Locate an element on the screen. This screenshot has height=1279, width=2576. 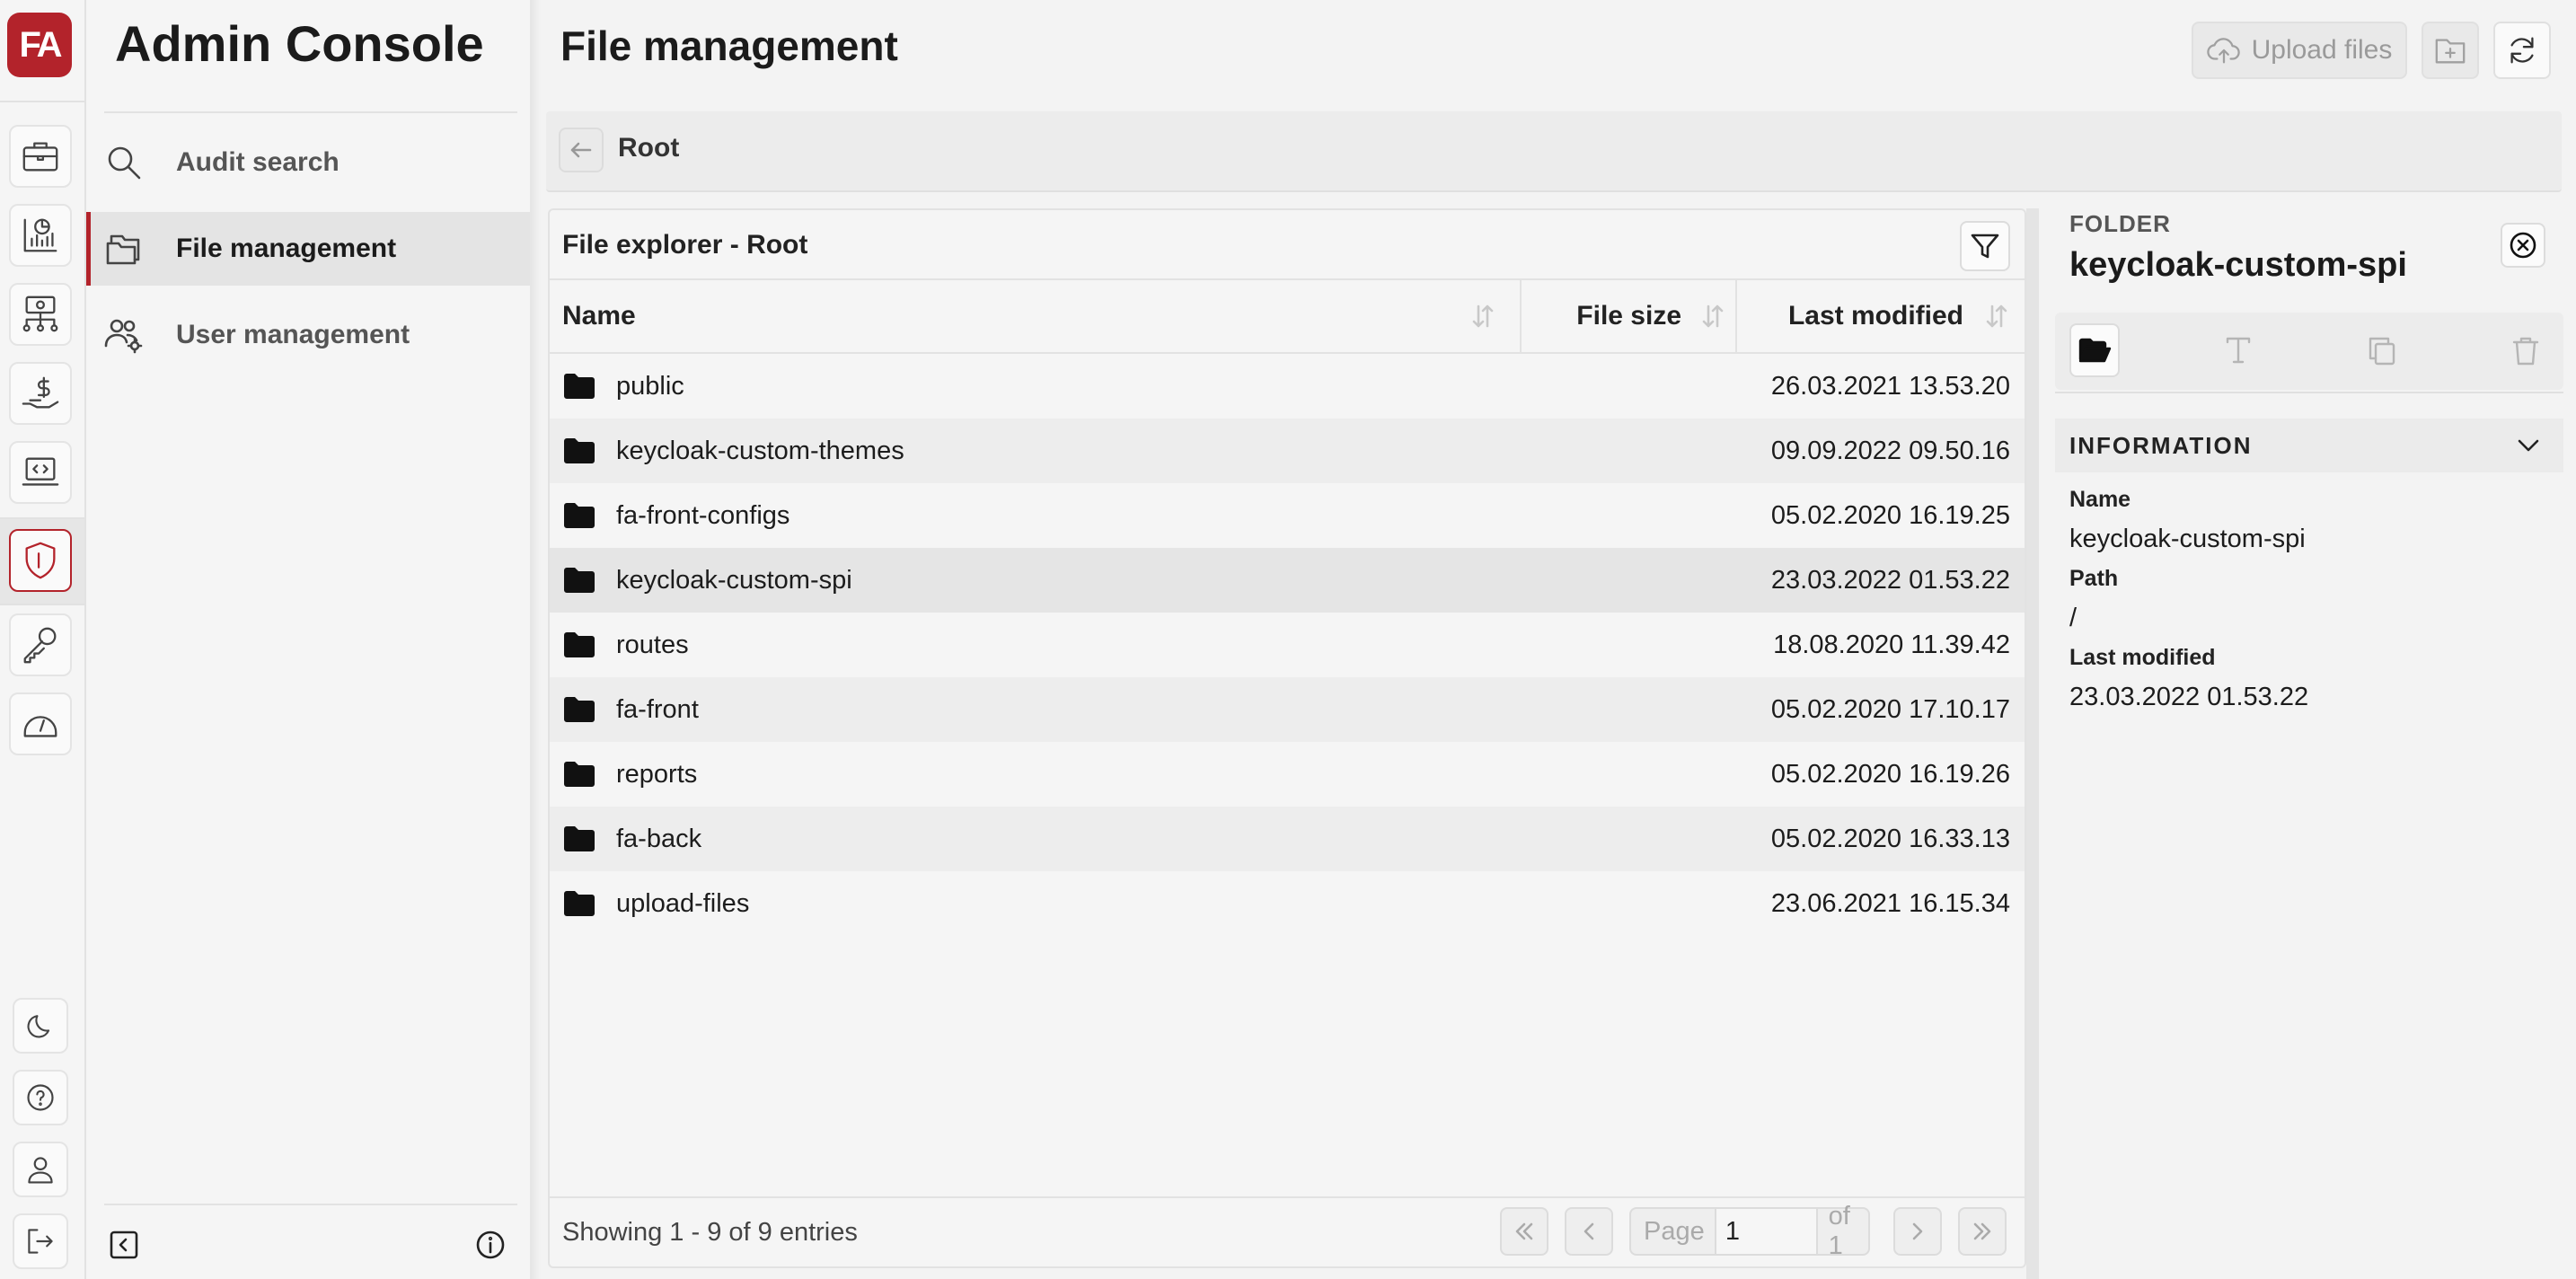
fa-logo: FA is located at coordinates (39, 45).